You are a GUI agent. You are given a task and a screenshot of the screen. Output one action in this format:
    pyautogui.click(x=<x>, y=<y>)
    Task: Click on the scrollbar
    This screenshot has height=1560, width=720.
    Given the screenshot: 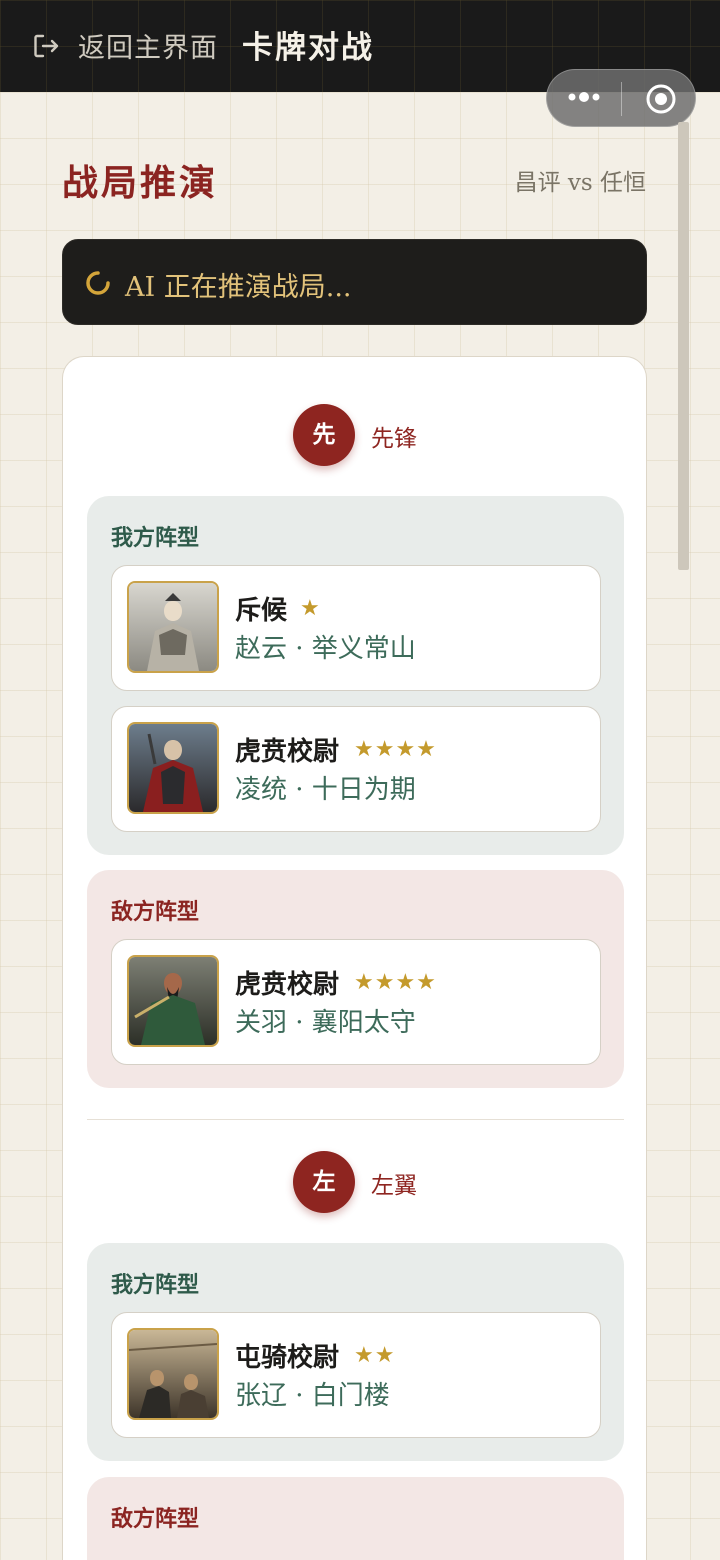 What is the action you would take?
    pyautogui.click(x=683, y=346)
    